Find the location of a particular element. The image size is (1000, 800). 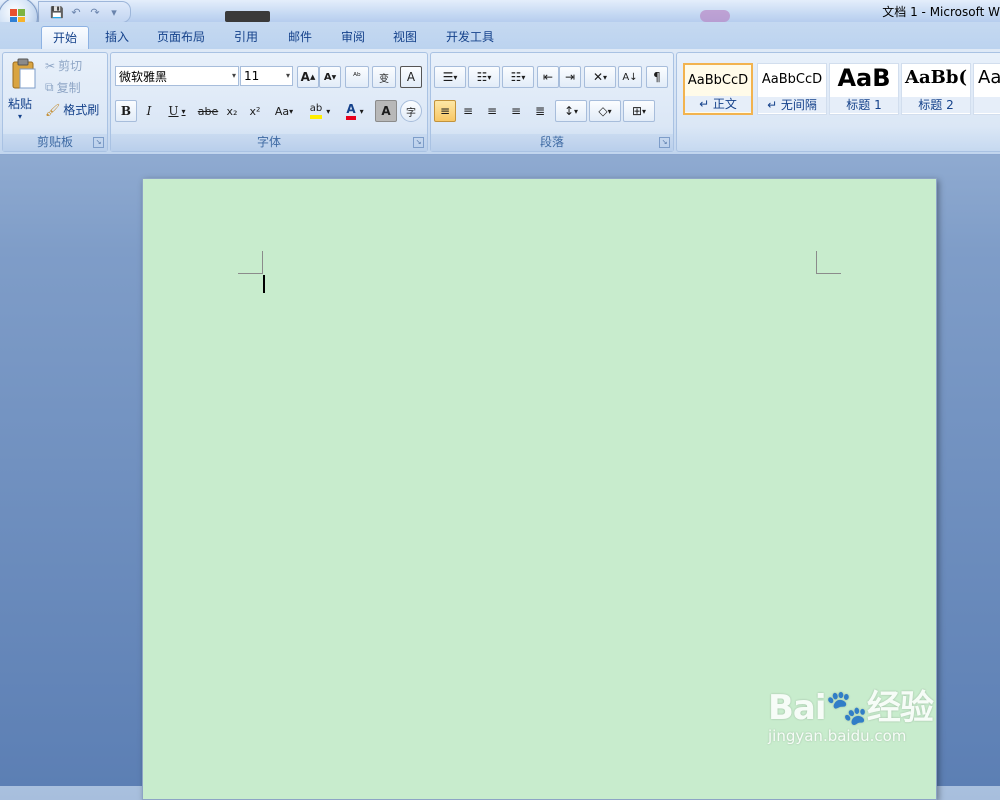

strikethrough-button: abe is located at coordinates (208, 111).